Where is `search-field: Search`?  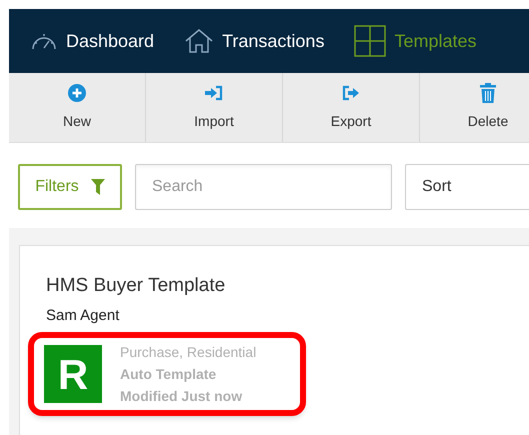 search-field: Search is located at coordinates (263, 187).